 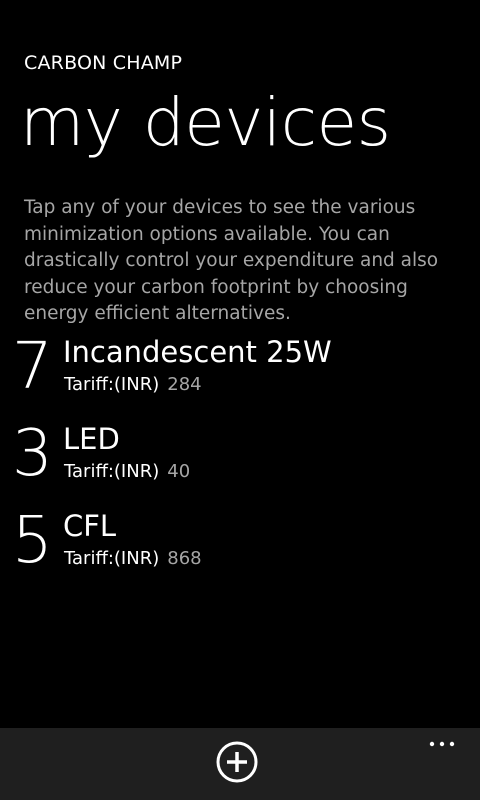 What do you see at coordinates (240, 549) in the screenshot?
I see `device-item-cfl: 5 CFL Tariff:(INR) 868` at bounding box center [240, 549].